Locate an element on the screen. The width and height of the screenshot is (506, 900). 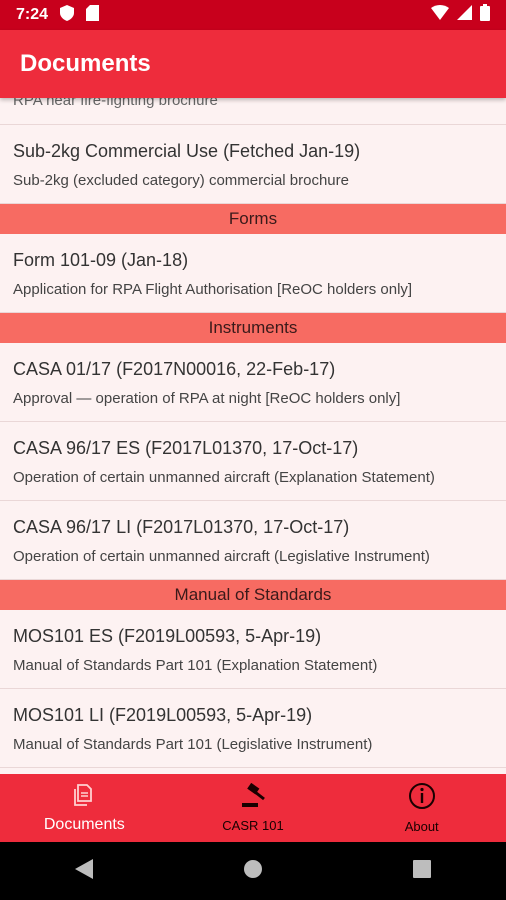
list-item-title: CASA 96/17 LI (F2017L01370, 17-Oct-17) is located at coordinates (181, 527).